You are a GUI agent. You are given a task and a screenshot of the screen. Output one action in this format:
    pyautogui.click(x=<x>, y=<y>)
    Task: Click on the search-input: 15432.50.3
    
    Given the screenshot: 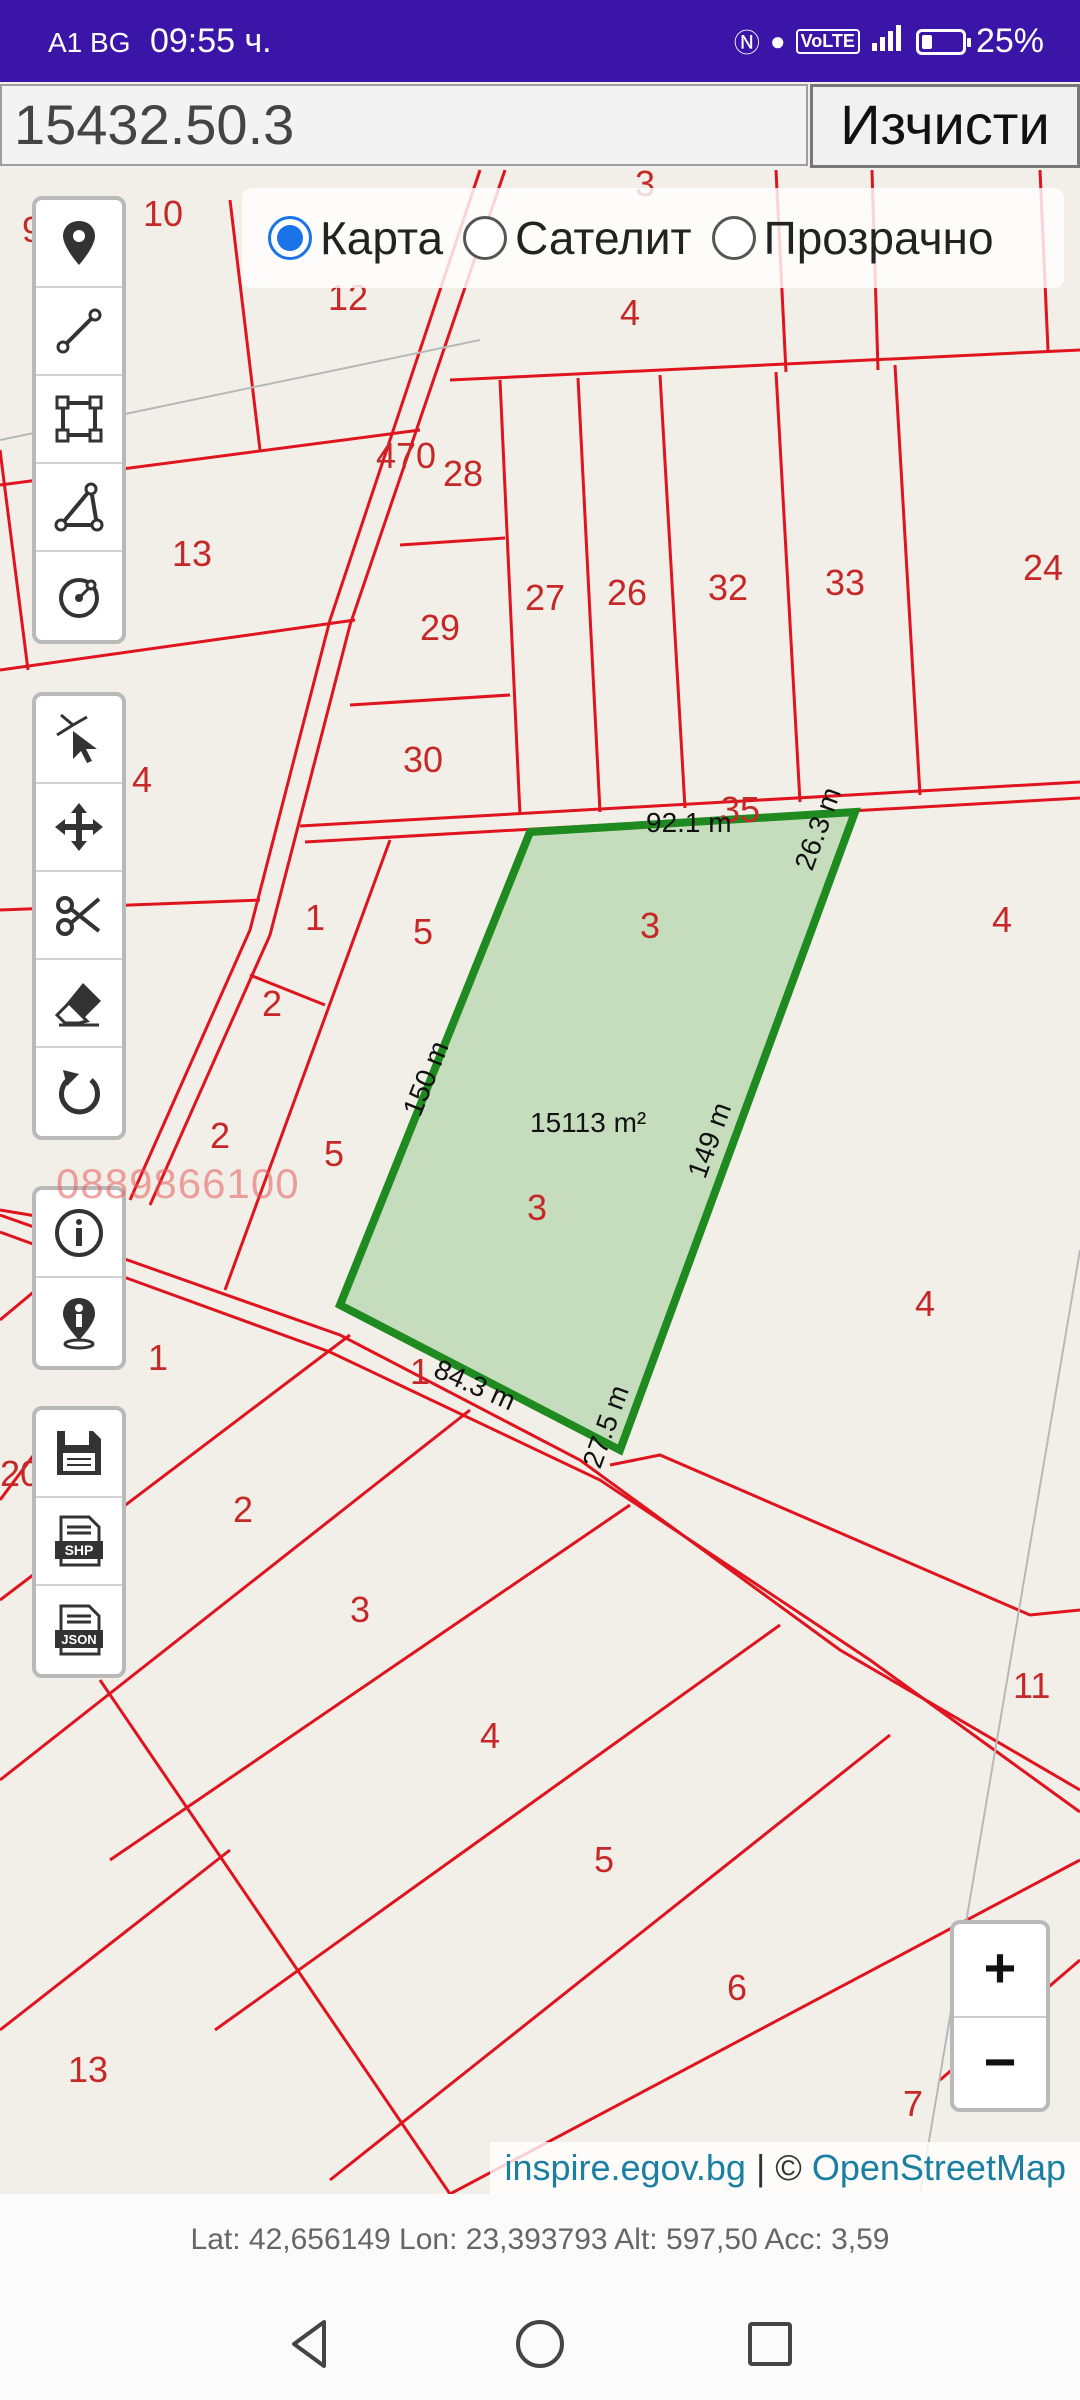 What is the action you would take?
    pyautogui.click(x=404, y=125)
    